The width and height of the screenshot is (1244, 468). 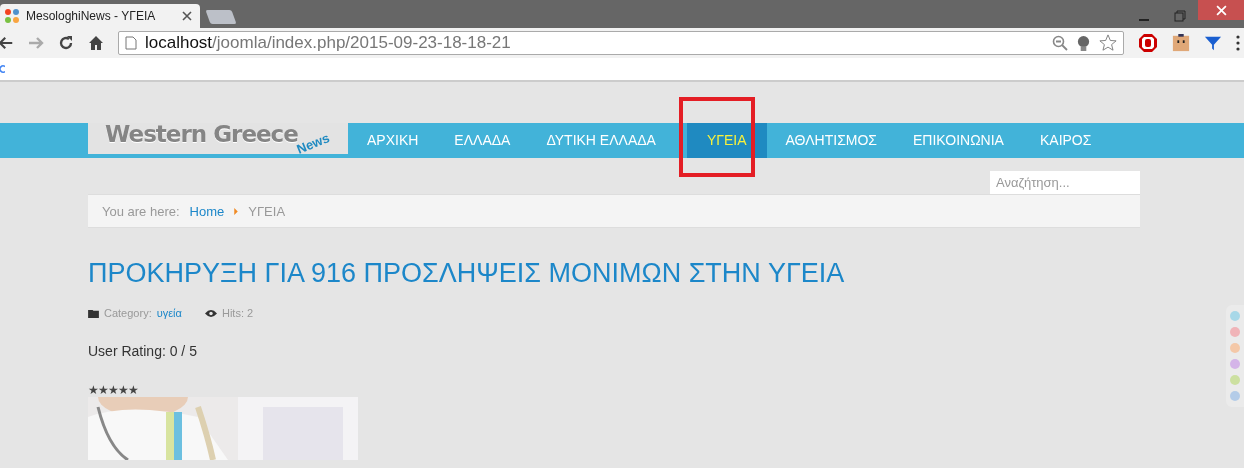 I want to click on nav-link: ΔΥΤΙΚΗ ΕΛΛΑΔΑ, so click(x=601, y=140).